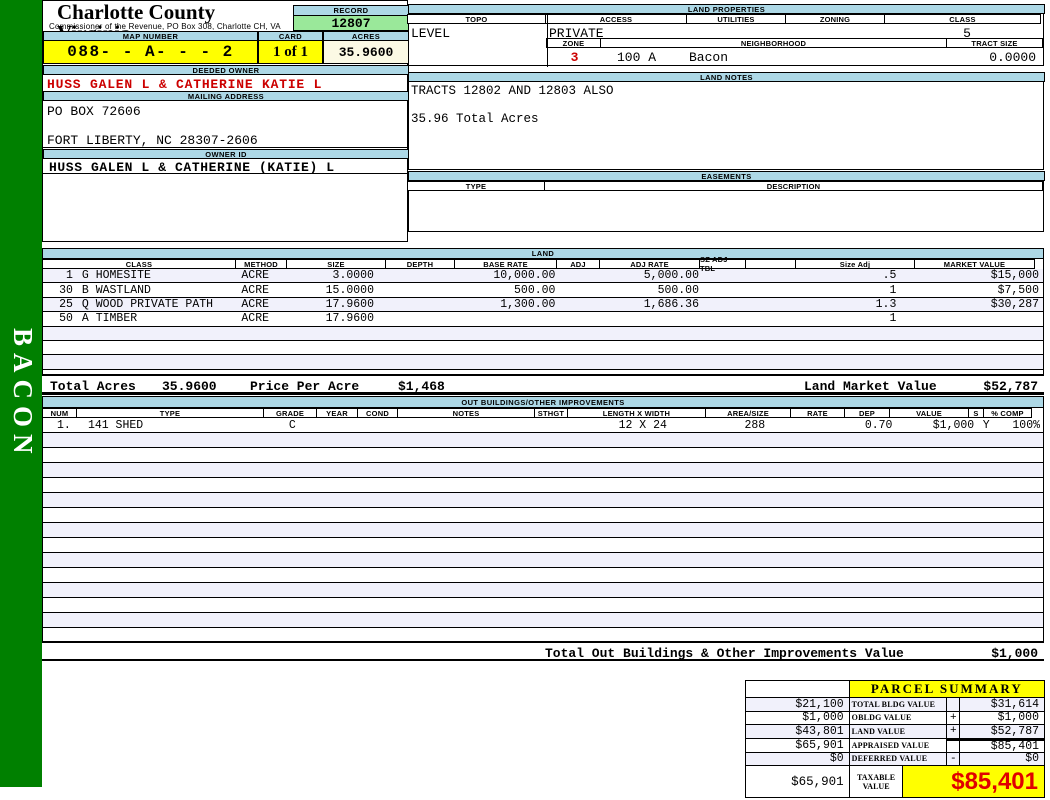 This screenshot has height=800, width=1050. I want to click on total-acres-label: Total Acres, so click(93, 386).